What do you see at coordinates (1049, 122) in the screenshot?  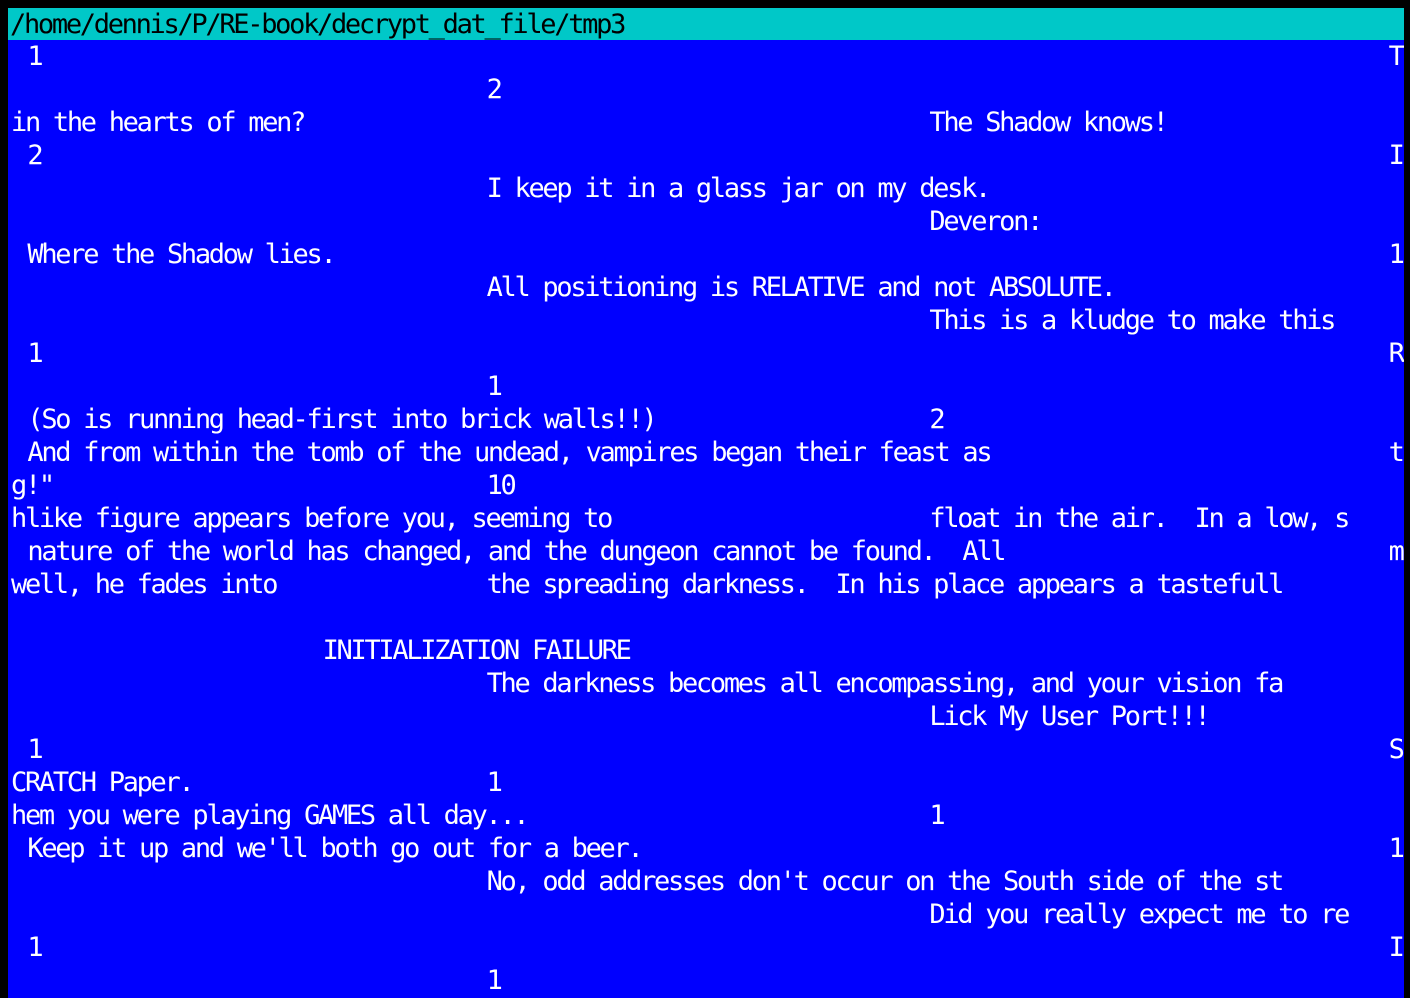 I see `text-segment: The Shadow knows!` at bounding box center [1049, 122].